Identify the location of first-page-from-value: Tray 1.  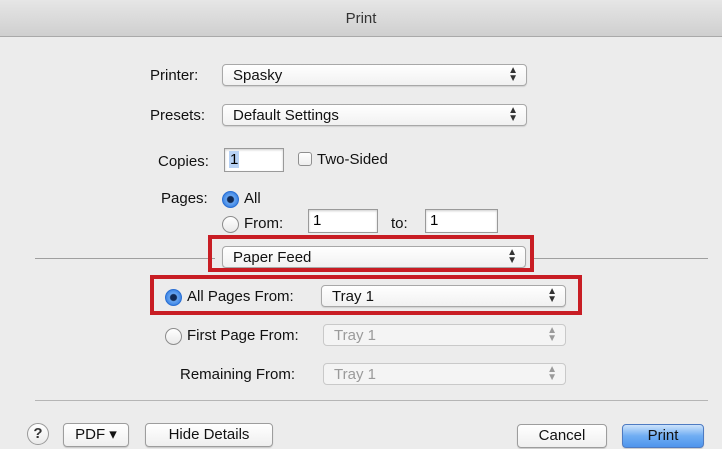
(355, 335).